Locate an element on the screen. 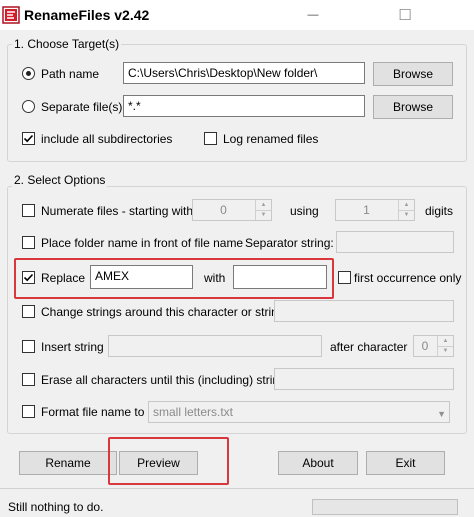 The image size is (474, 517). separate-files-label: Separate file(s) is located at coordinates (82, 107).